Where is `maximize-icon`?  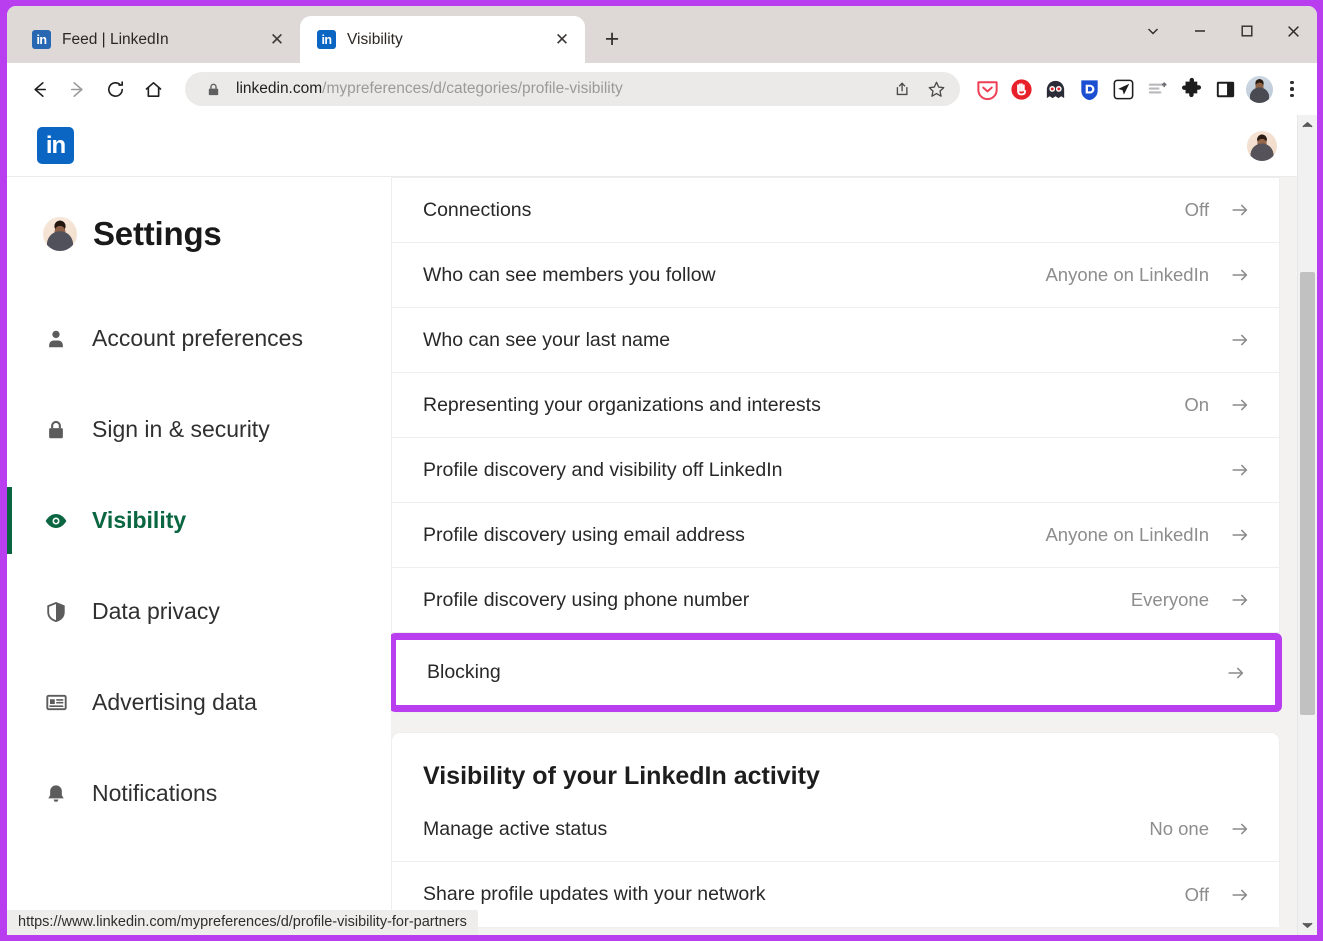 maximize-icon is located at coordinates (1246, 31).